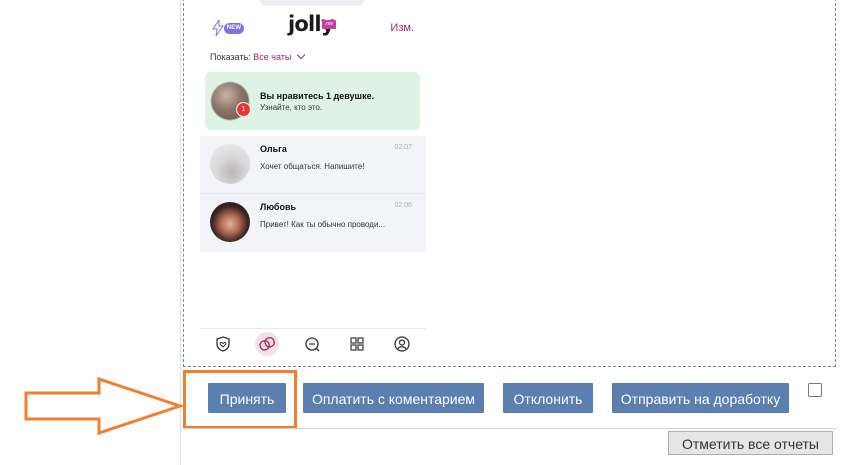 This screenshot has width=849, height=465. What do you see at coordinates (240, 399) in the screenshot?
I see `highlight-box` at bounding box center [240, 399].